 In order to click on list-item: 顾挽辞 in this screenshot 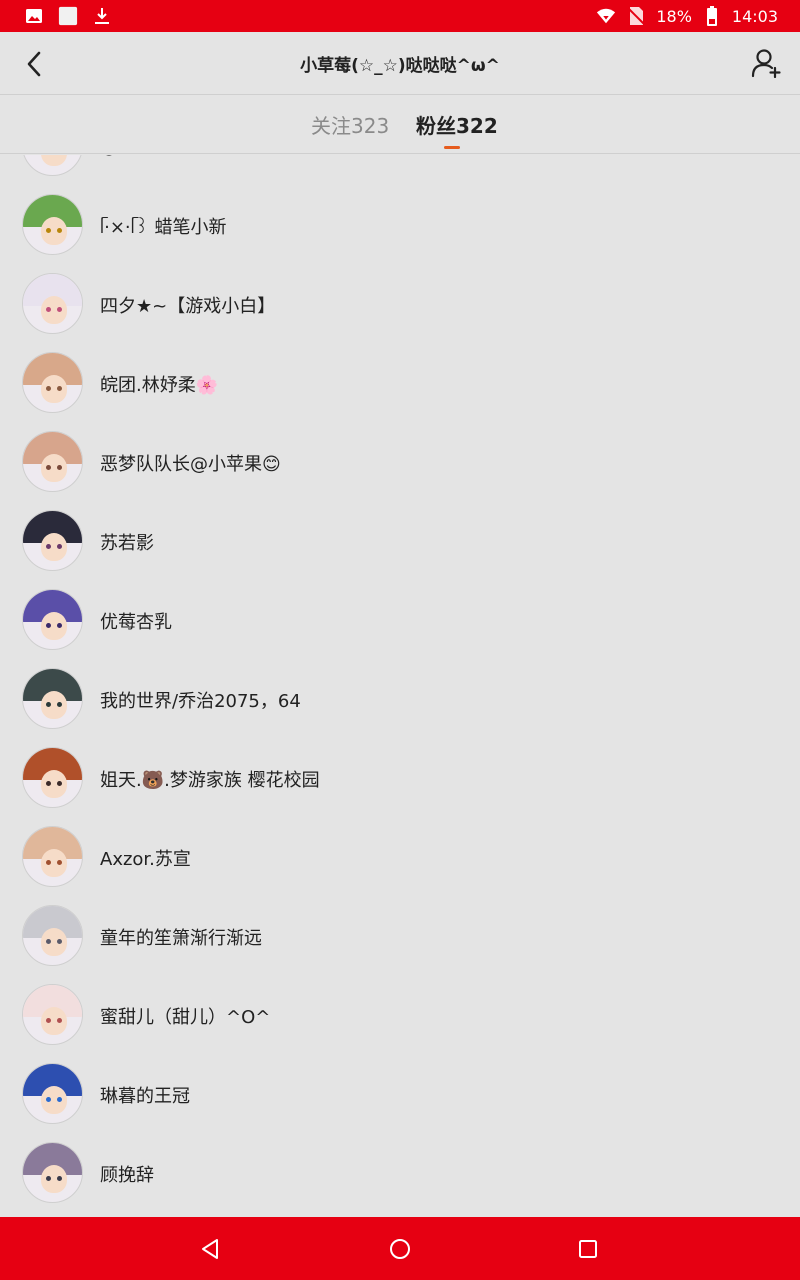, I will do `click(400, 1179)`.